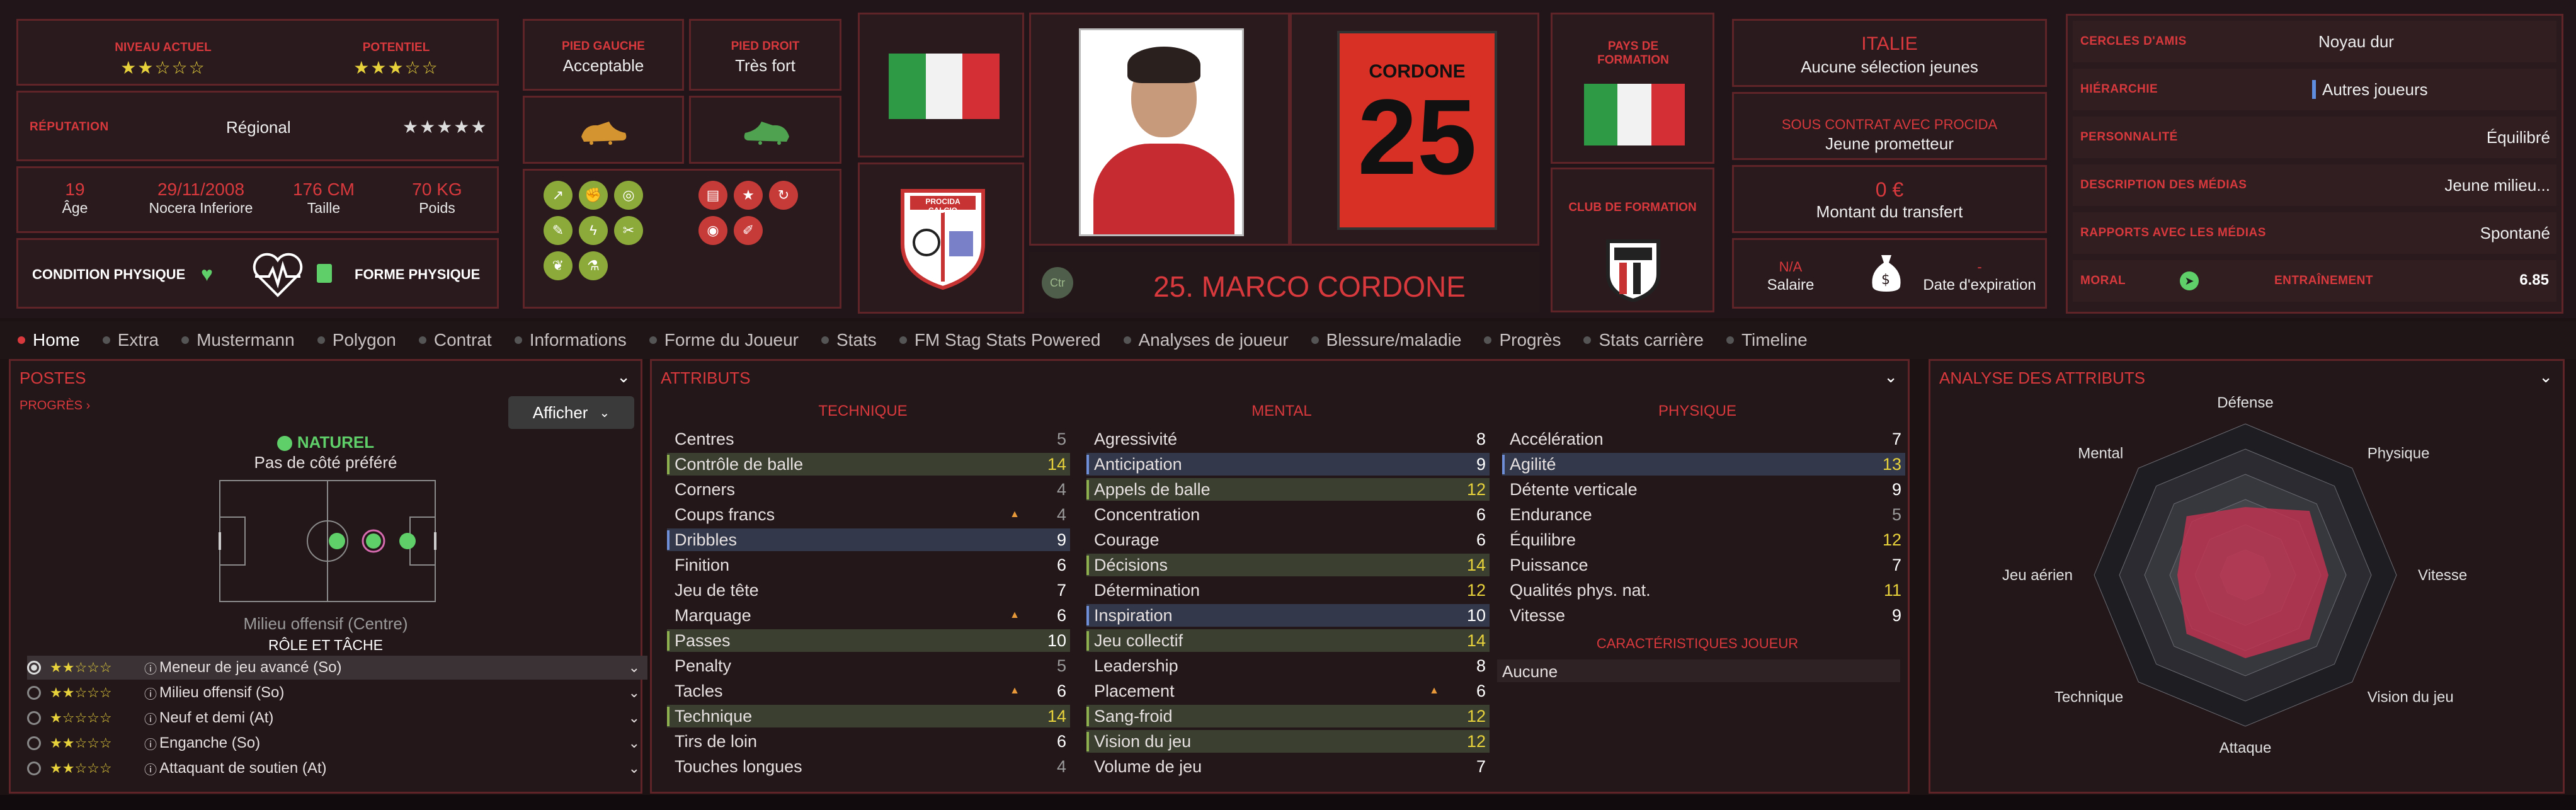 The height and width of the screenshot is (810, 2576). I want to click on attribute-row: Technique 14, so click(868, 716).